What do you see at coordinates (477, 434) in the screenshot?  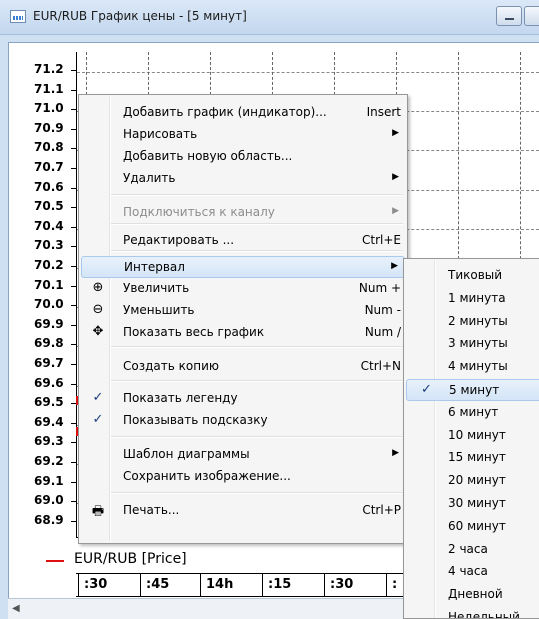 I see `interval-option-label: 10 минут` at bounding box center [477, 434].